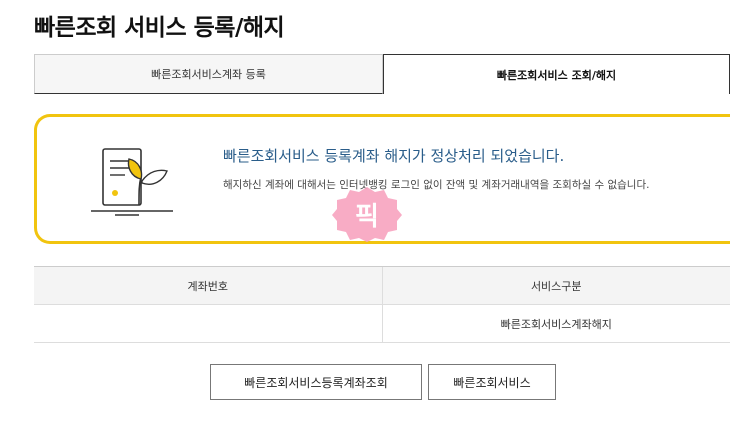  I want to click on notice-headline: 빠른조회서비스 등록계좌 해지가 정상처리 되었습니다., so click(394, 156).